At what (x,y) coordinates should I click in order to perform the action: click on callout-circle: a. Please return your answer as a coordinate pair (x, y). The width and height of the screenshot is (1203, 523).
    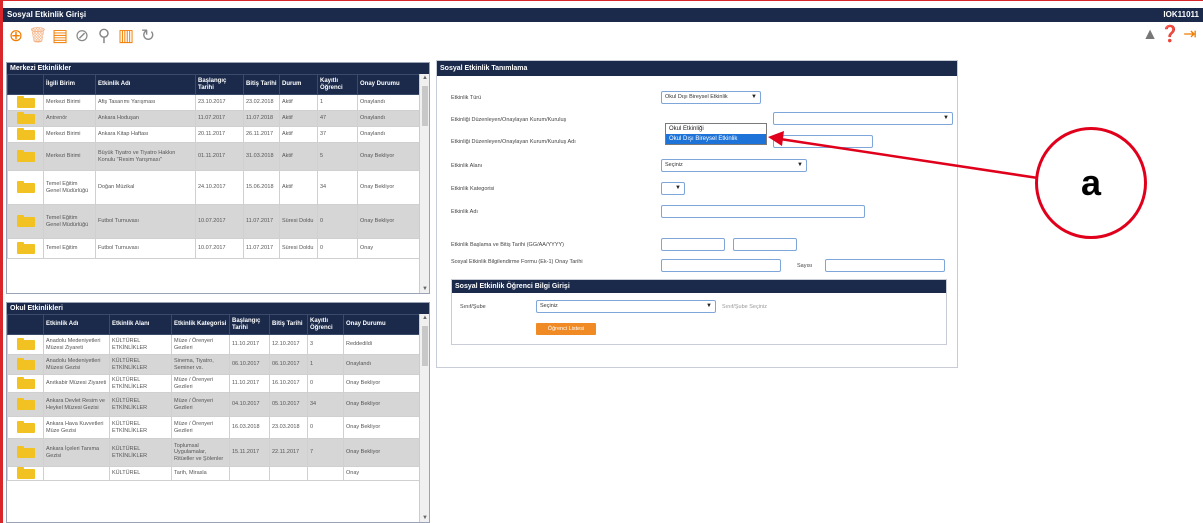
    Looking at the image, I should click on (1091, 183).